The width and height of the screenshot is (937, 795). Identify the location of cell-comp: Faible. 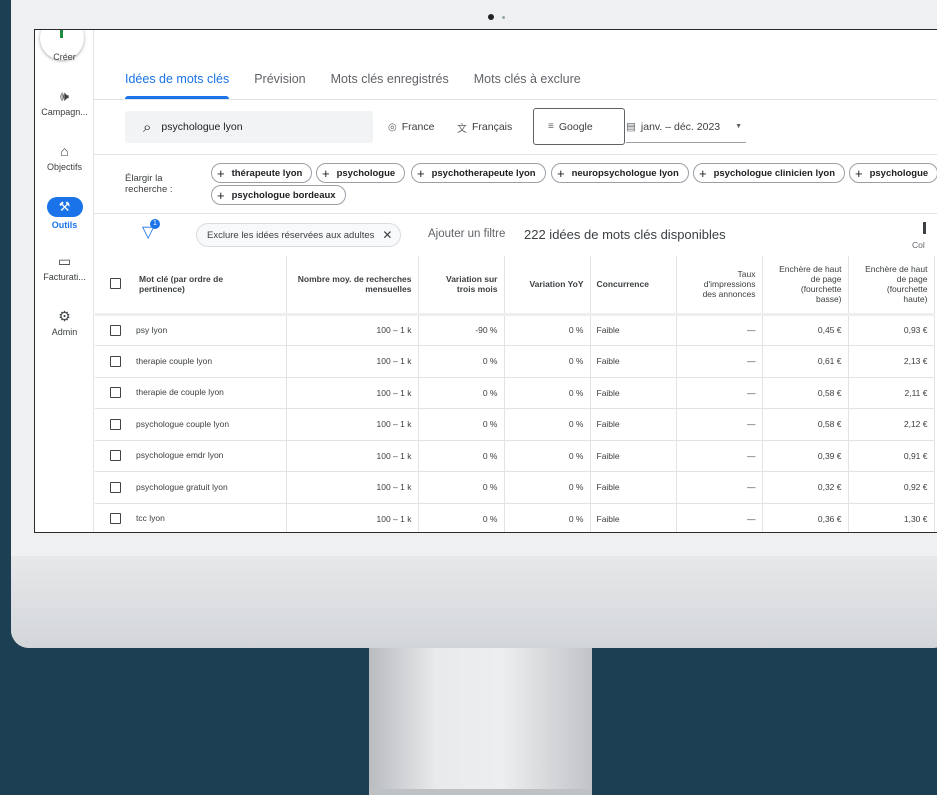
(633, 424).